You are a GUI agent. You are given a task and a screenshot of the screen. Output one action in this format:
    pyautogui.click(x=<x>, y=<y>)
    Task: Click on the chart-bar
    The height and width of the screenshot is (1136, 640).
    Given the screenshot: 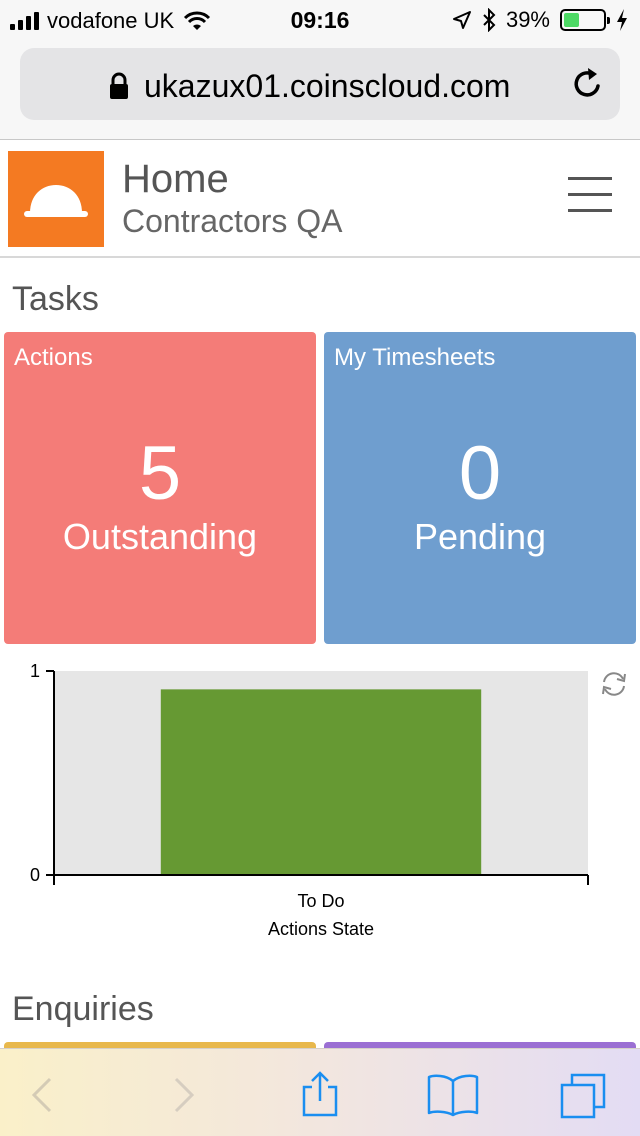 What is the action you would take?
    pyautogui.click(x=321, y=782)
    